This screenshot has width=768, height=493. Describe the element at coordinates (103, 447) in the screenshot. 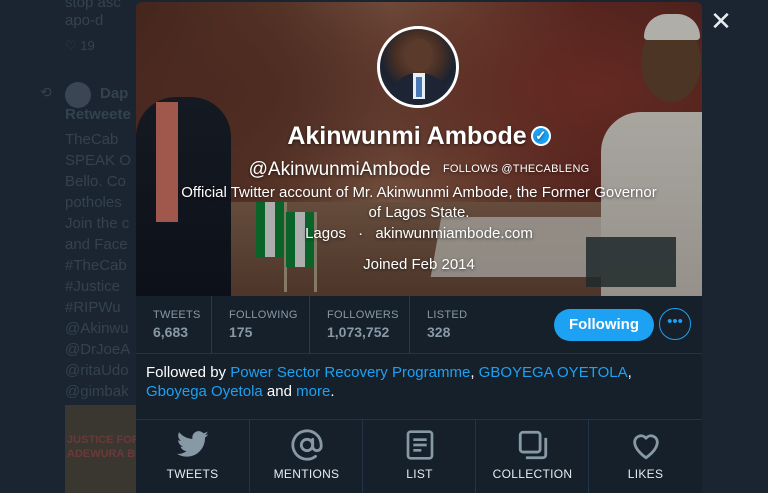

I see `bg-image-text: JUSTICE FOR ADEWURA BI` at that location.